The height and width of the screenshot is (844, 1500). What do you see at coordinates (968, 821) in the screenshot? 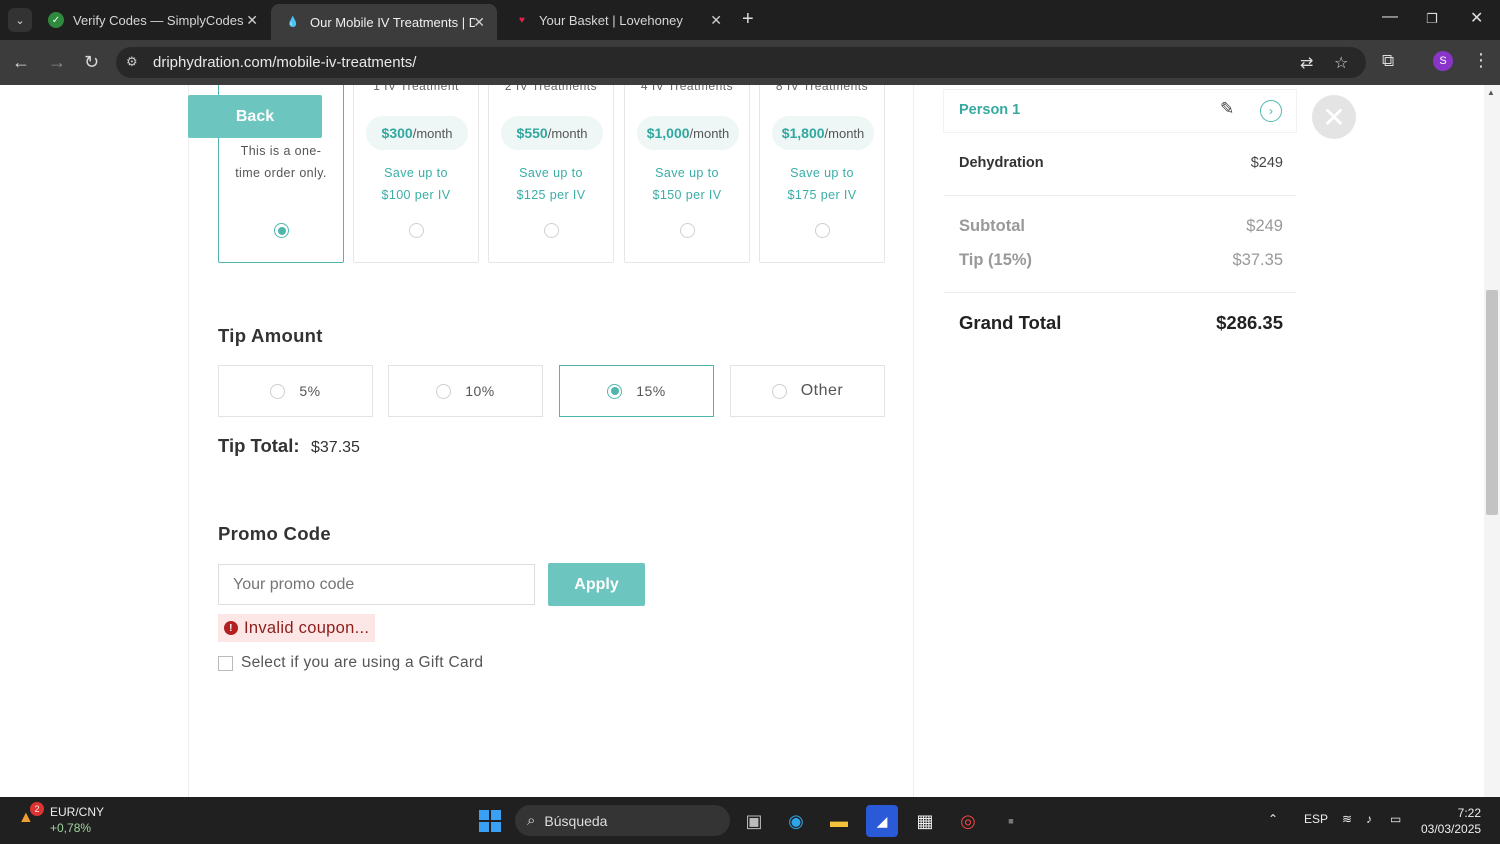
I see `chrome-icon: ◎` at bounding box center [968, 821].